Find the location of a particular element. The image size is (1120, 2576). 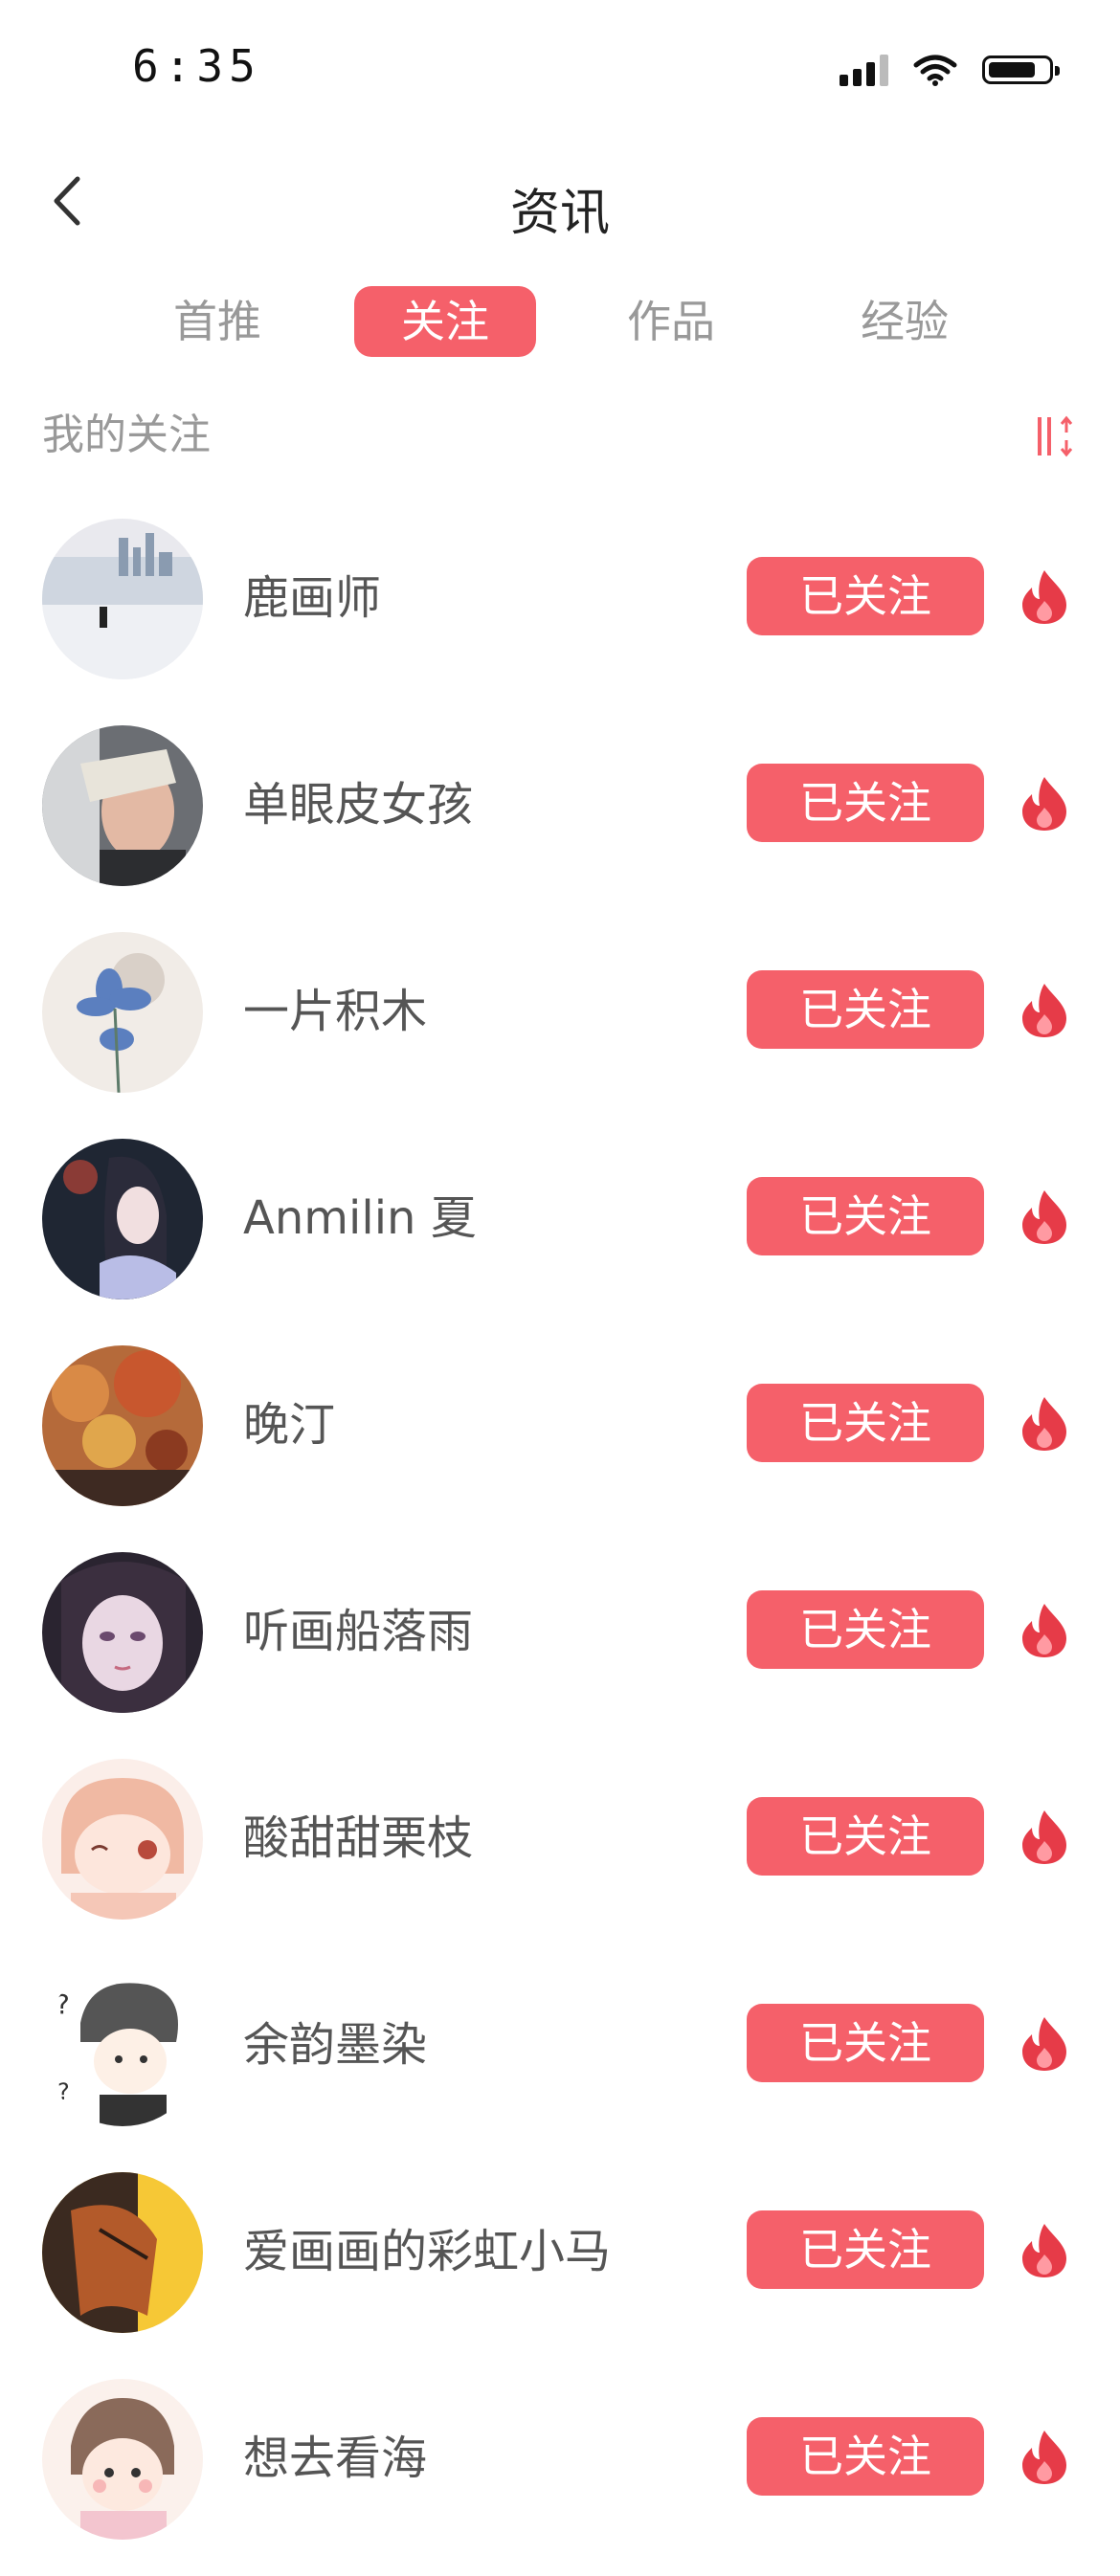

user-name: 单眼皮女孩 is located at coordinates (358, 805).